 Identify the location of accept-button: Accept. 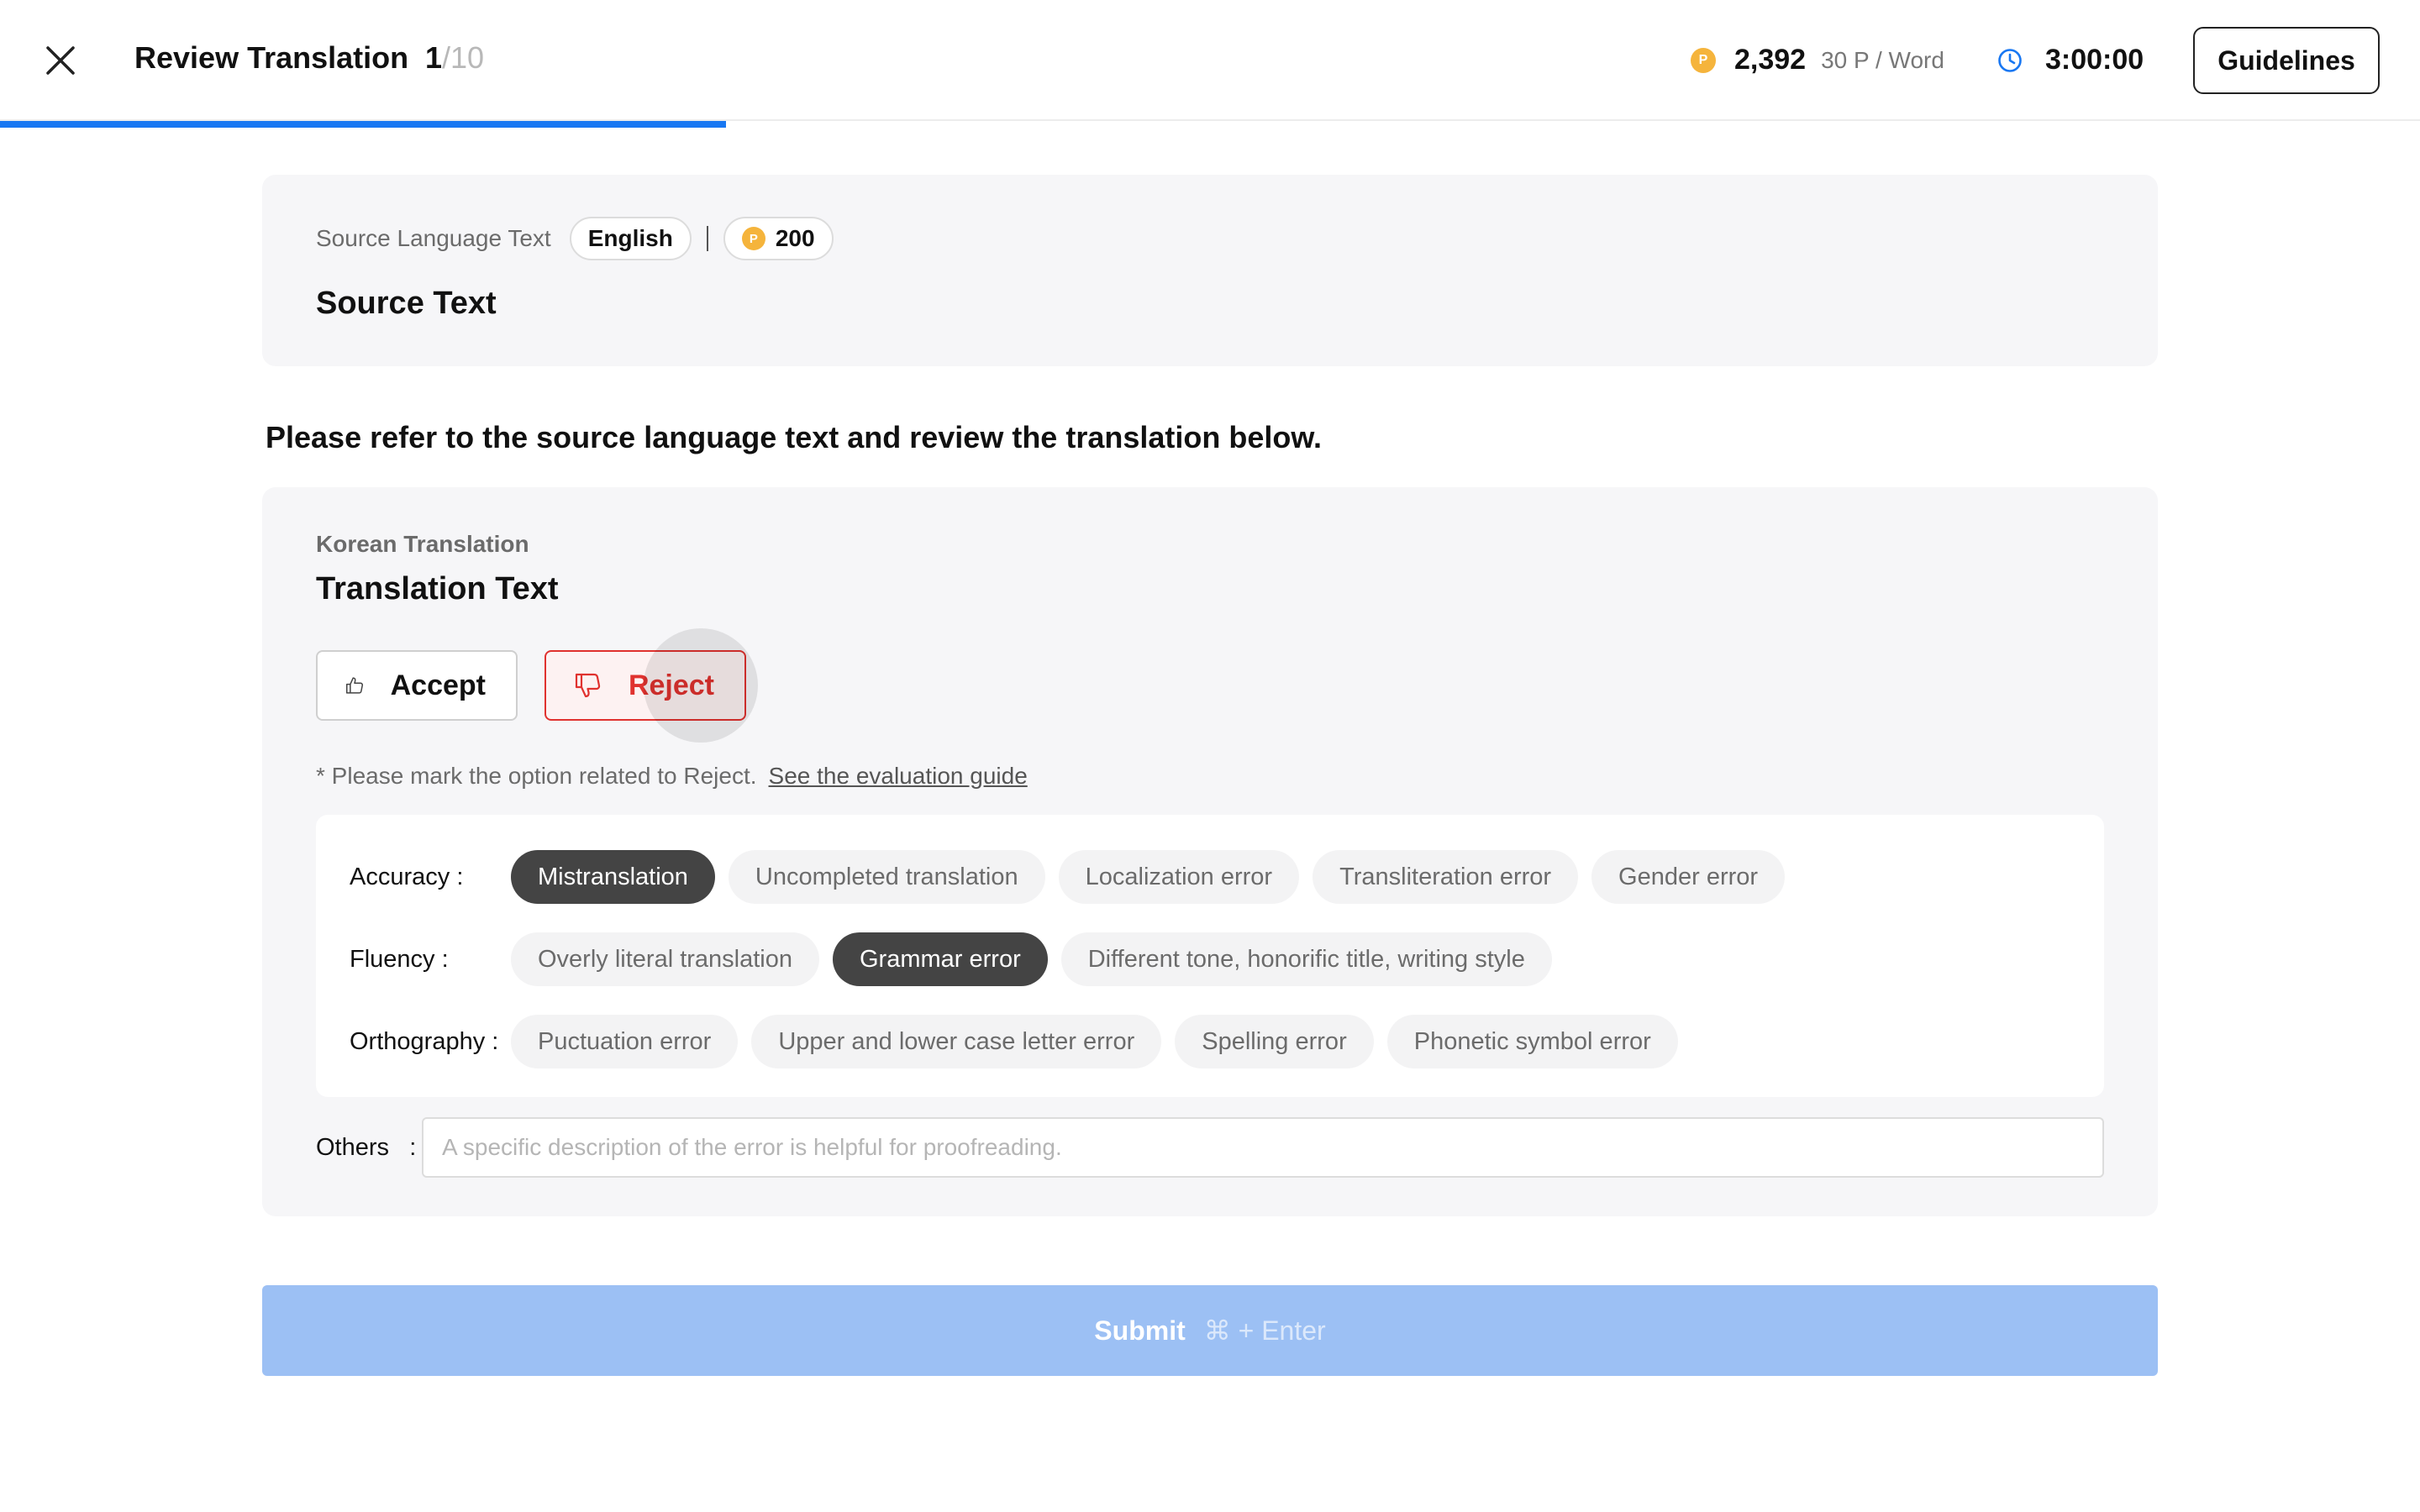
(417, 685).